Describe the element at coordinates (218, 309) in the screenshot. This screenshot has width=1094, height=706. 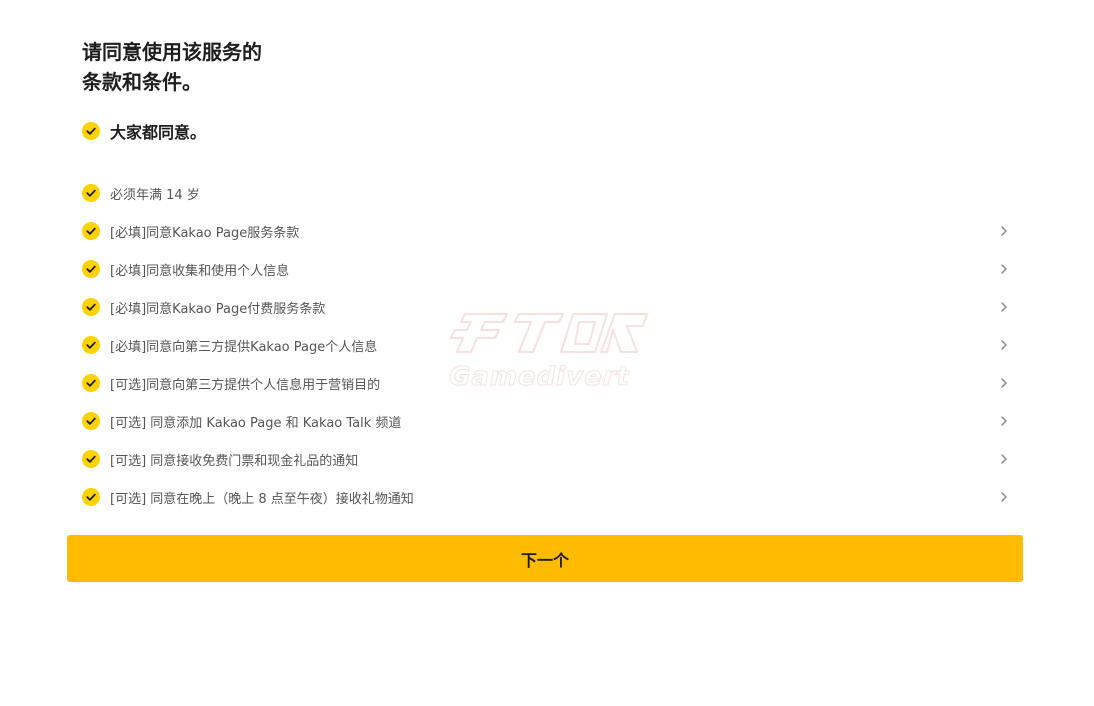
I see `term-label: [必填]同意Kakao Page付费服务条款` at that location.